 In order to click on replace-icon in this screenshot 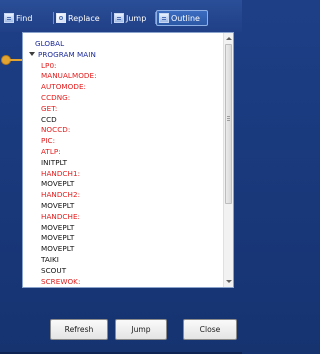, I will do `click(61, 18)`.